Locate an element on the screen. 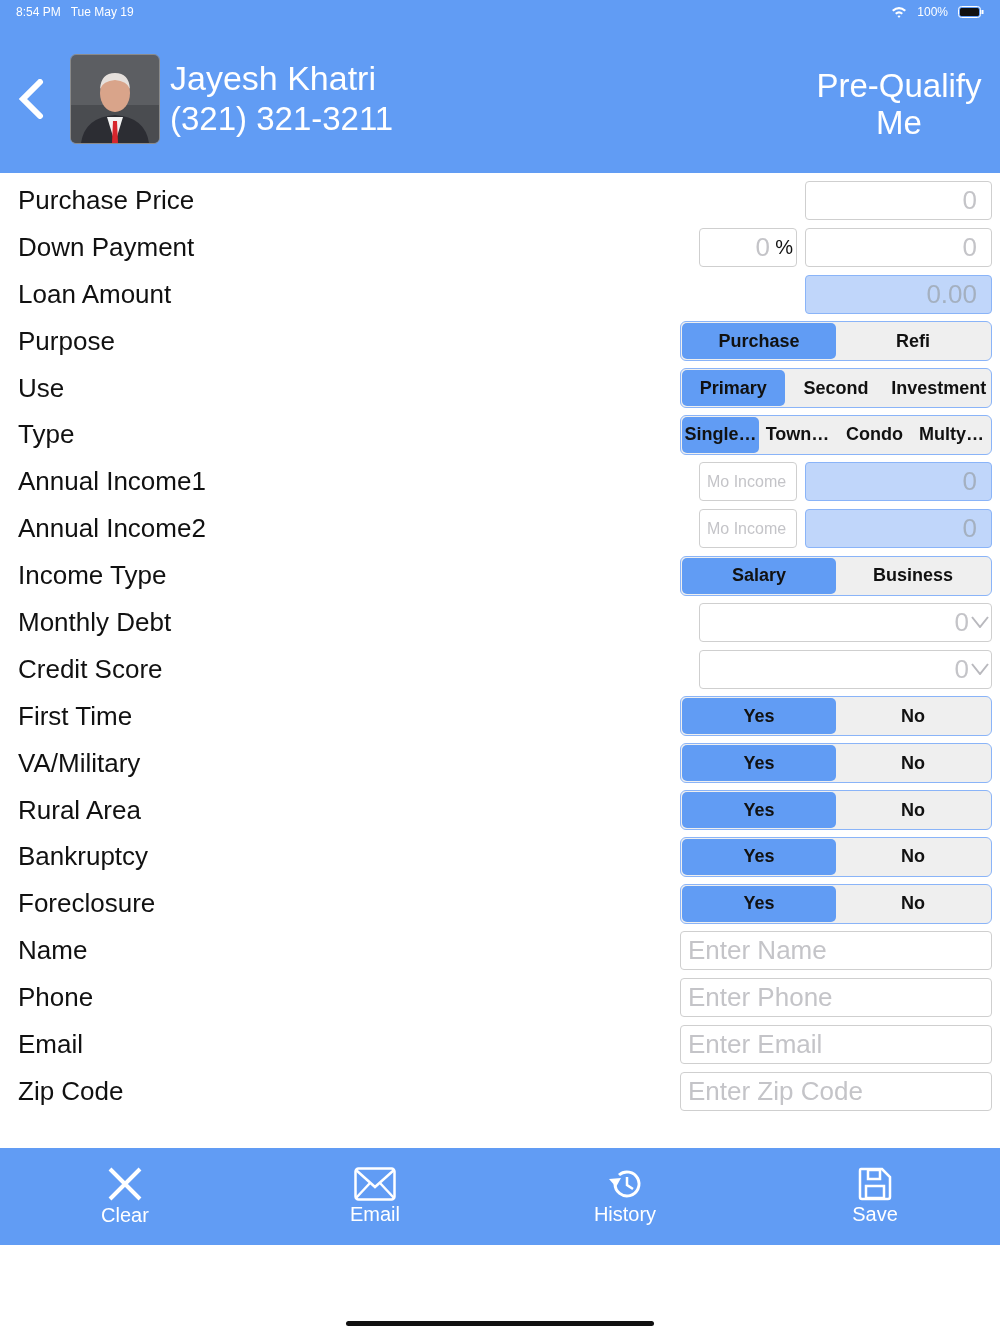 The height and width of the screenshot is (1334, 1000). text-field: Enter Phone is located at coordinates (836, 998).